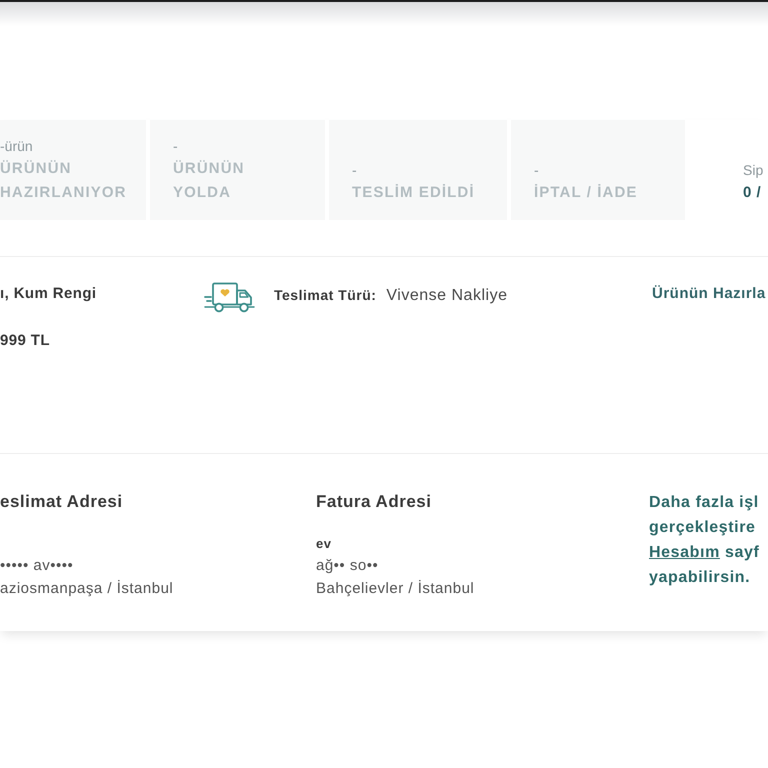 The image size is (768, 768). Describe the element at coordinates (704, 540) in the screenshot. I see `help-text: Daha fazla işl gerçekleştire Hesabım sayf yapabilirsin.` at that location.